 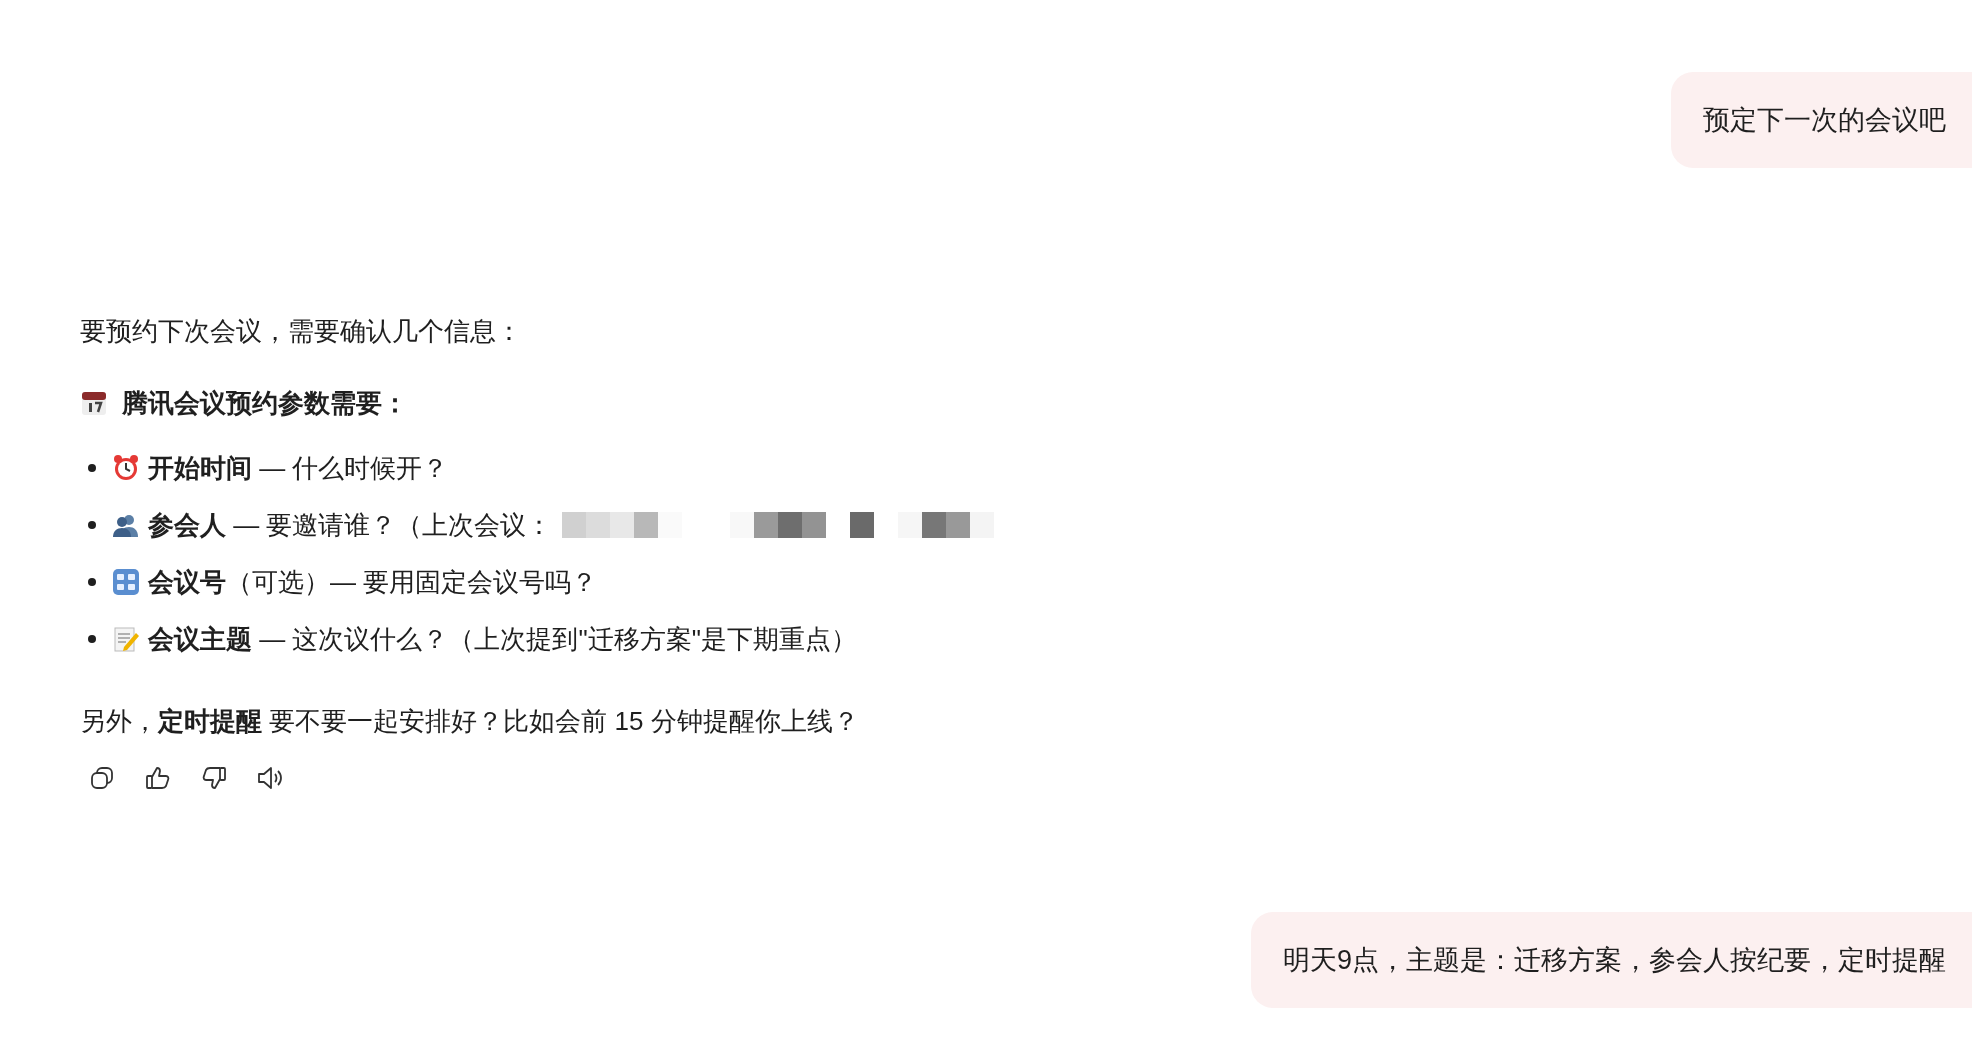 I want to click on memo-pencil-icon, so click(x=126, y=639).